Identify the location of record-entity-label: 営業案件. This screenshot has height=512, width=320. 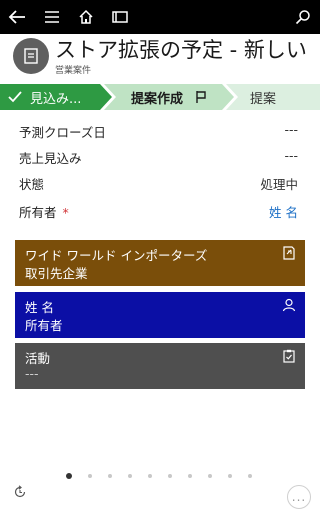
(73, 71).